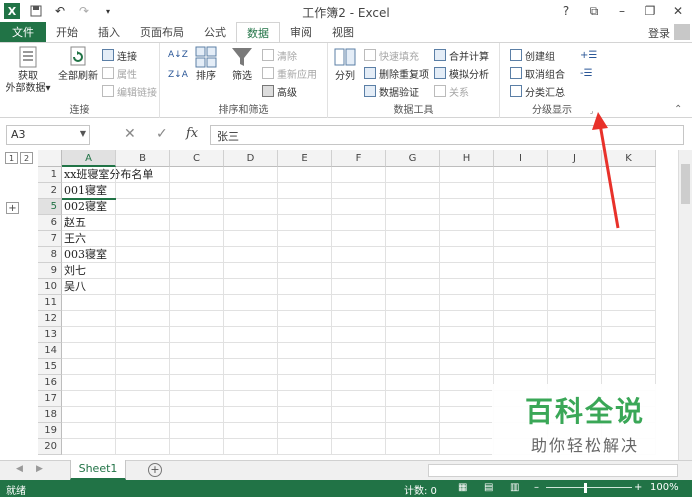 This screenshot has height=497, width=692. Describe the element at coordinates (130, 134) in the screenshot. I see `cancel-icon: ✕` at that location.